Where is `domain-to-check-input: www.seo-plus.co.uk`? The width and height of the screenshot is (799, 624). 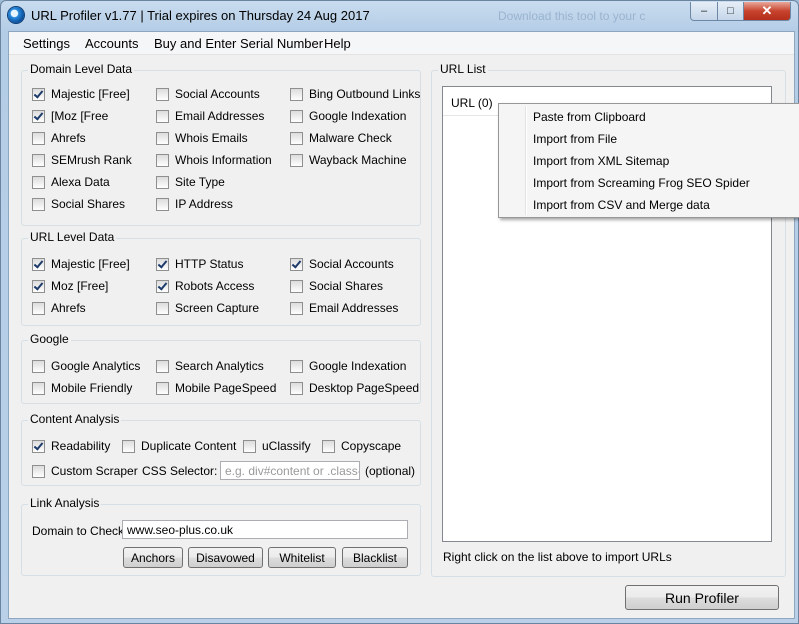 domain-to-check-input: www.seo-plus.co.uk is located at coordinates (265, 529).